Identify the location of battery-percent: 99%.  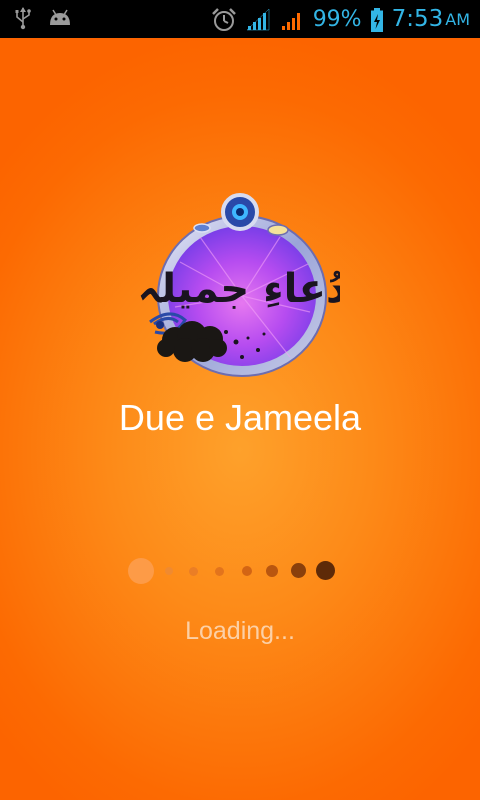
(337, 19).